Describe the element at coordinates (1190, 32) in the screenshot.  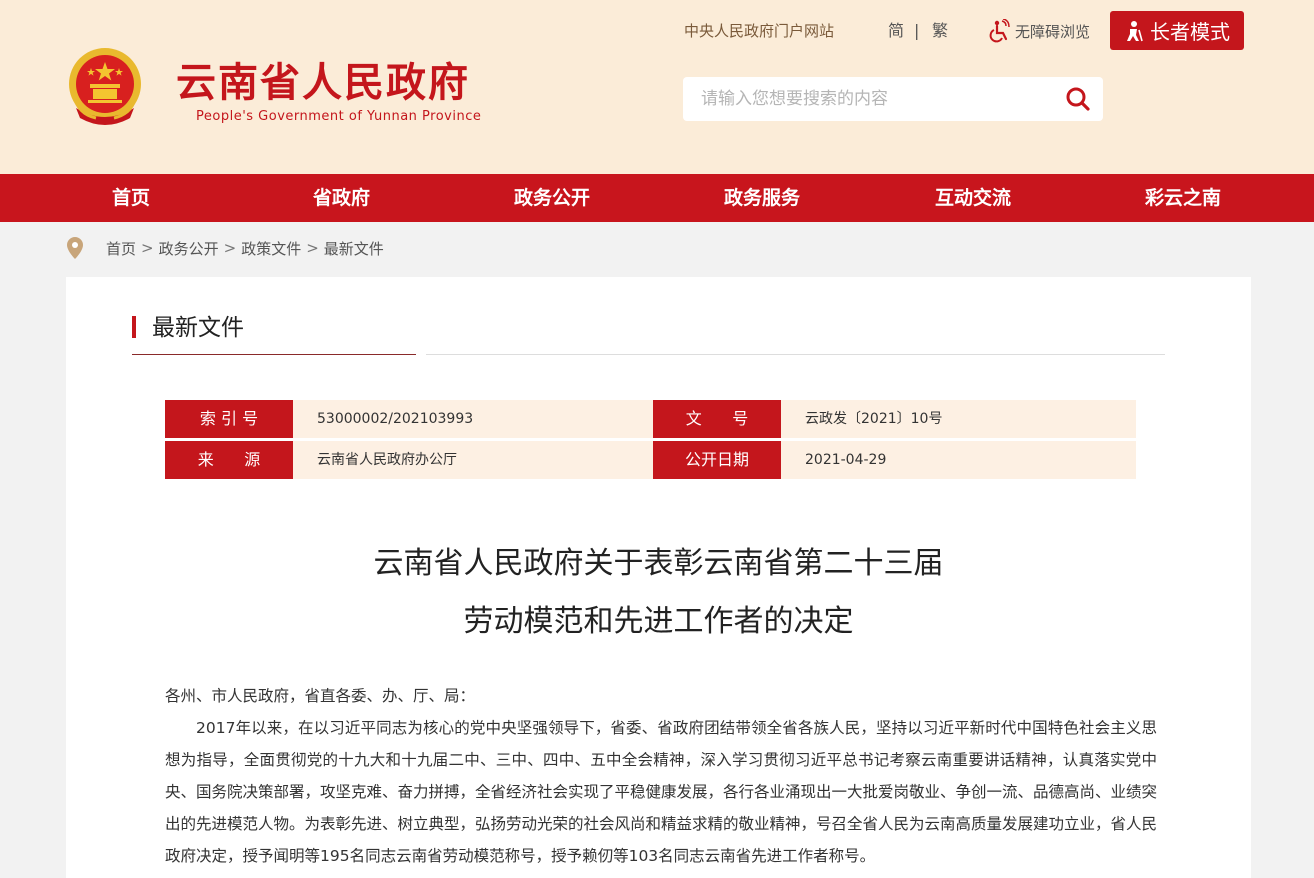
I see `elder-mode-label: 长者模式` at that location.